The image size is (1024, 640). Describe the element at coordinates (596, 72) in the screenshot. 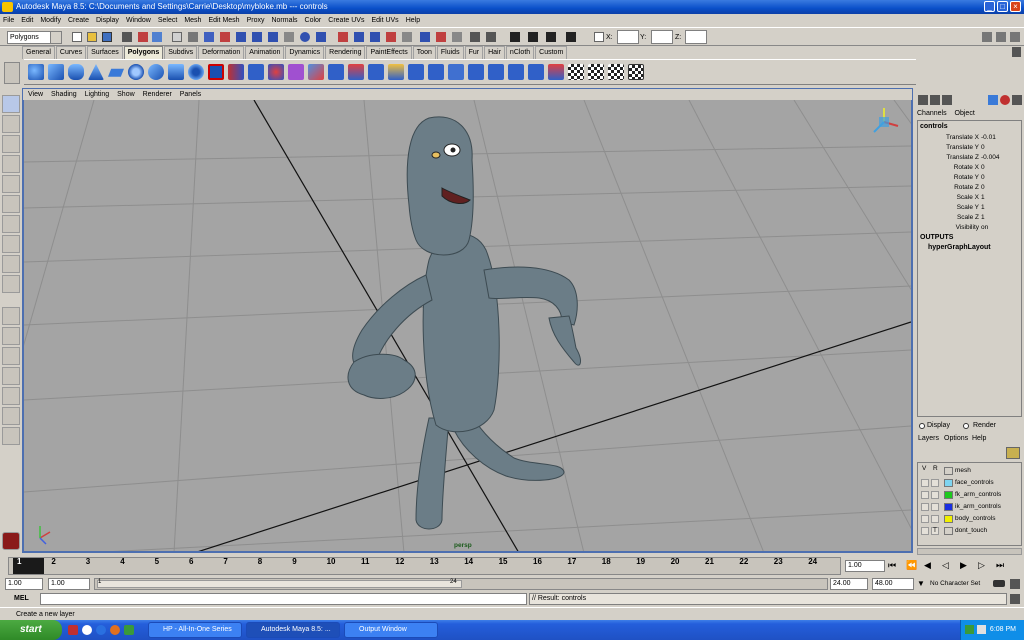

I see `spherical-mapping-icon` at that location.